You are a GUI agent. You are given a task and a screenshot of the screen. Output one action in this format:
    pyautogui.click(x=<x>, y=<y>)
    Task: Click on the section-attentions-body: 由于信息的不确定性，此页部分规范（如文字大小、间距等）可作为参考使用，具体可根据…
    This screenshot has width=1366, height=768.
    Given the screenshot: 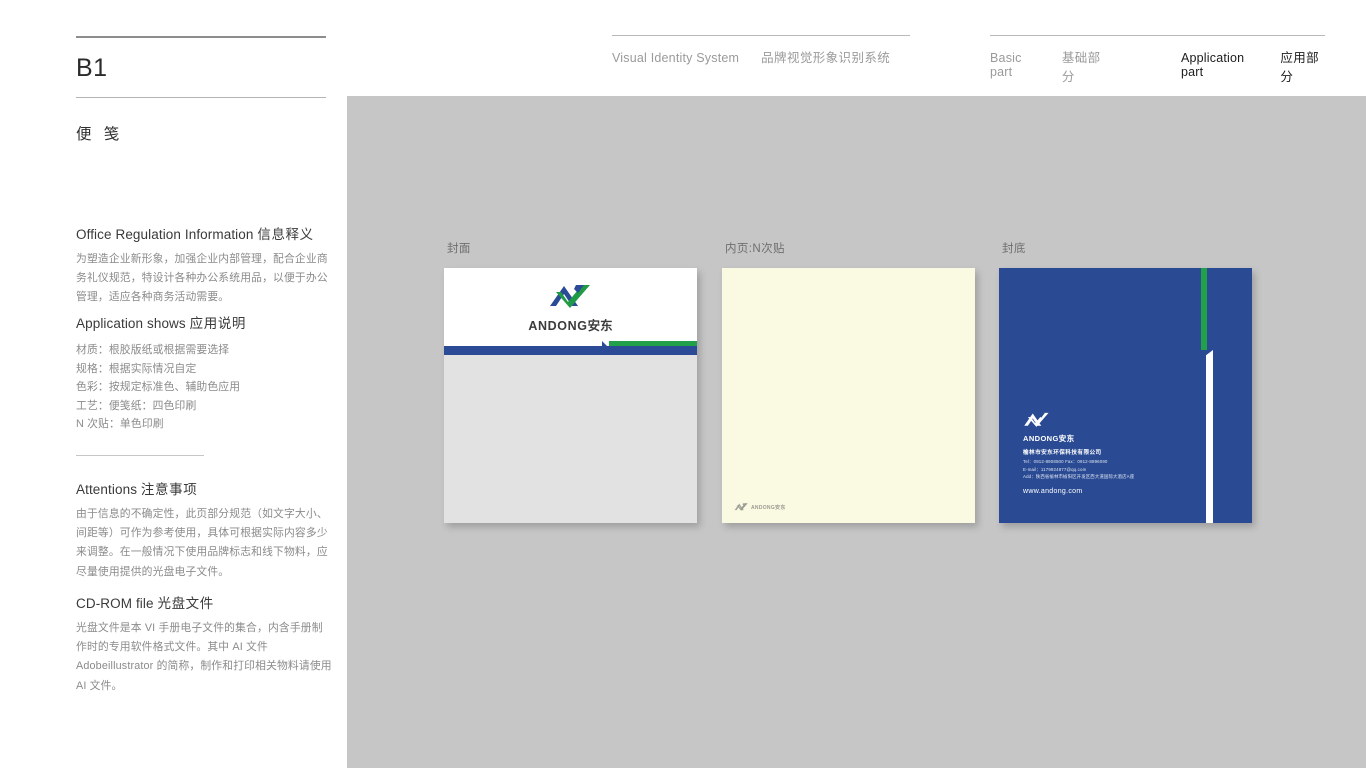 What is the action you would take?
    pyautogui.click(x=202, y=543)
    